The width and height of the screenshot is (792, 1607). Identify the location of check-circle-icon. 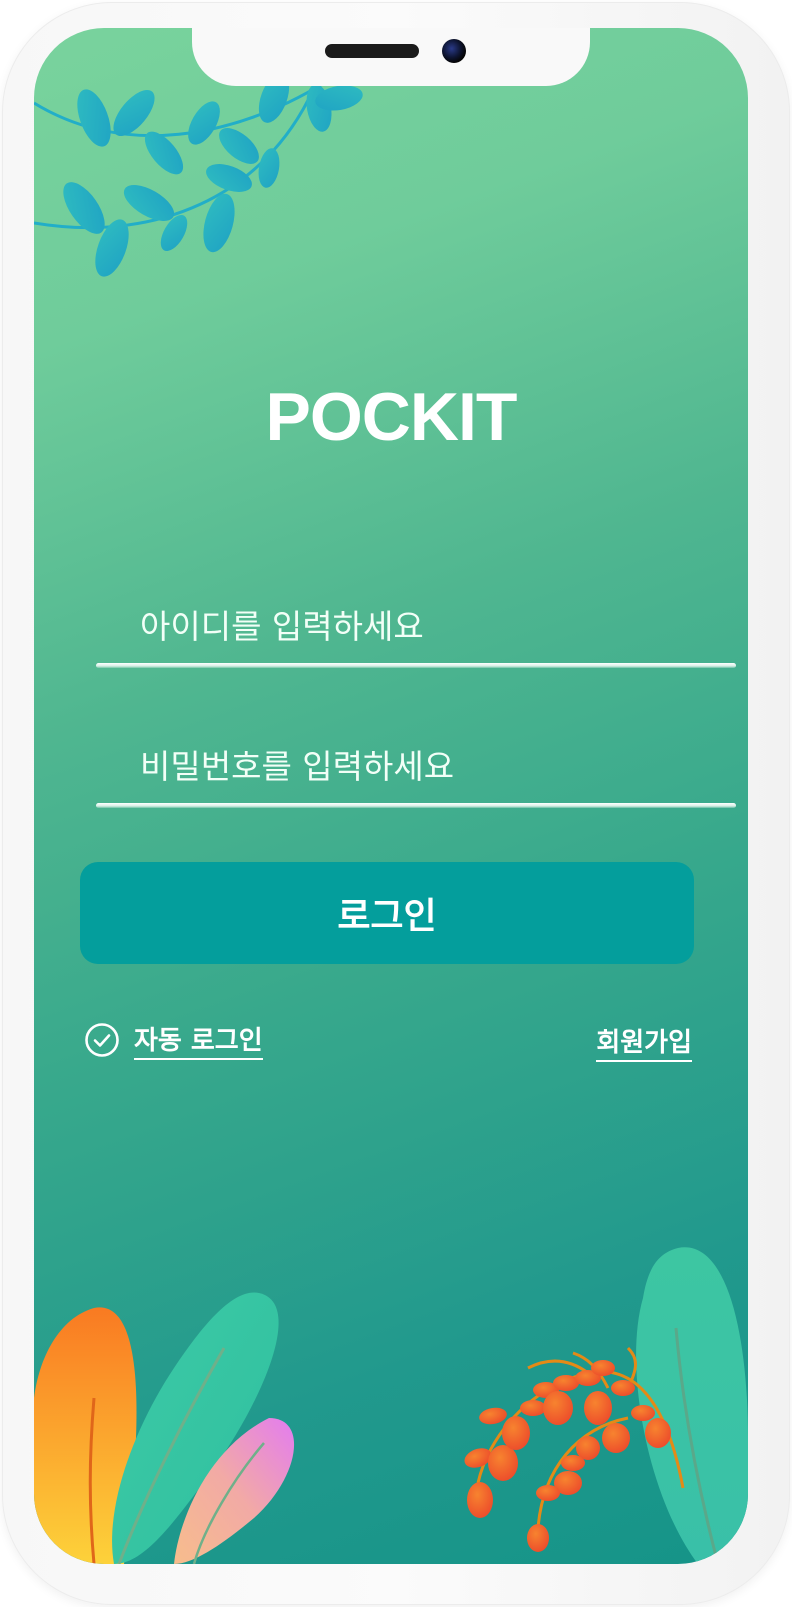
(102, 1040).